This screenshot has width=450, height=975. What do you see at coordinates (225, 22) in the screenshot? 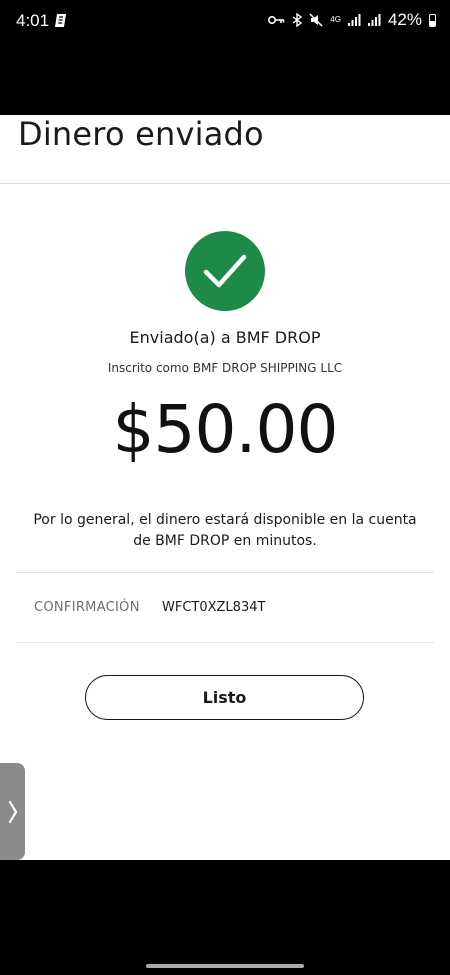
I see `status-bar: 4:01 4G 42%` at bounding box center [225, 22].